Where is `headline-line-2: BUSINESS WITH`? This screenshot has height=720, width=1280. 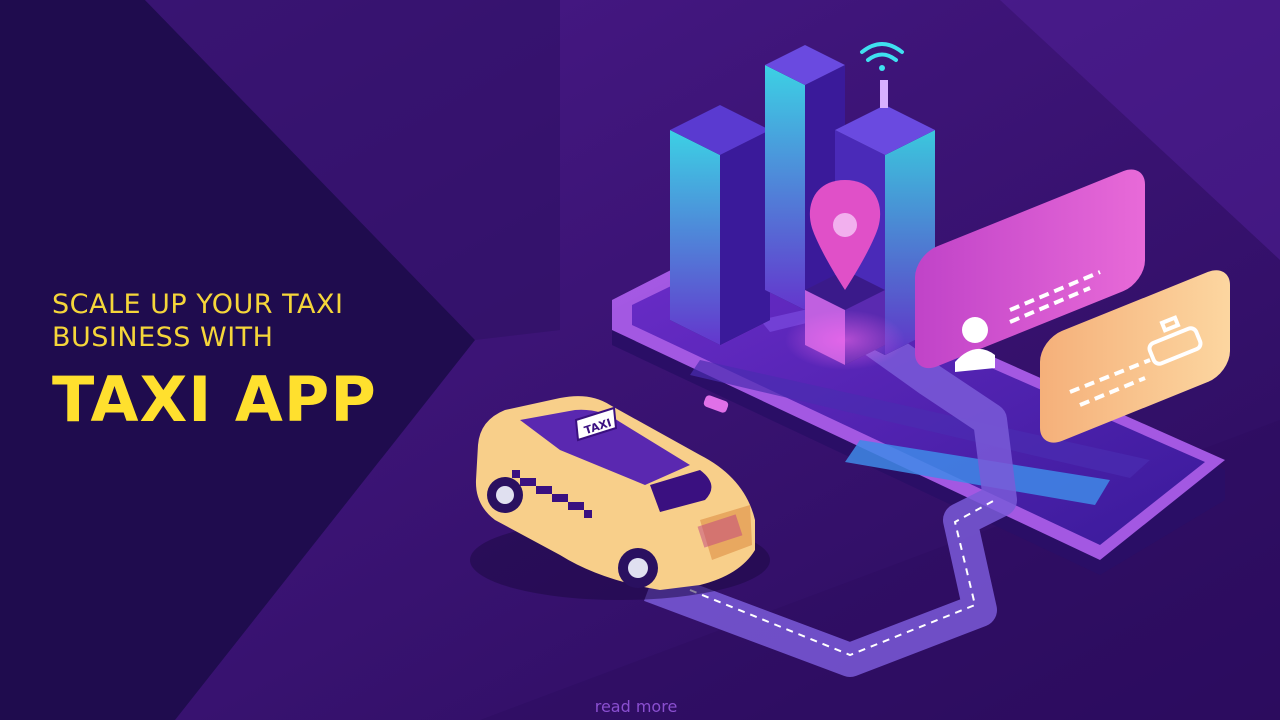 headline-line-2: BUSINESS WITH is located at coordinates (163, 337).